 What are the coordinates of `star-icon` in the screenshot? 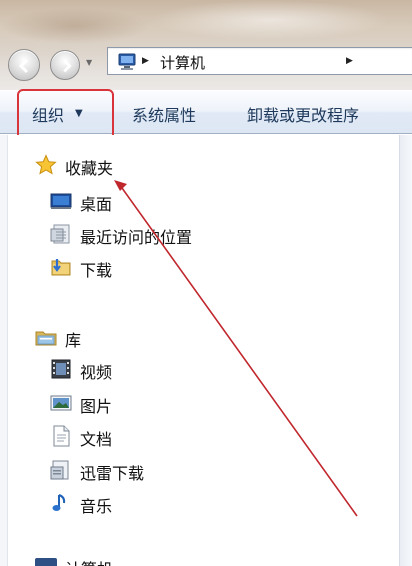 It's located at (46, 164).